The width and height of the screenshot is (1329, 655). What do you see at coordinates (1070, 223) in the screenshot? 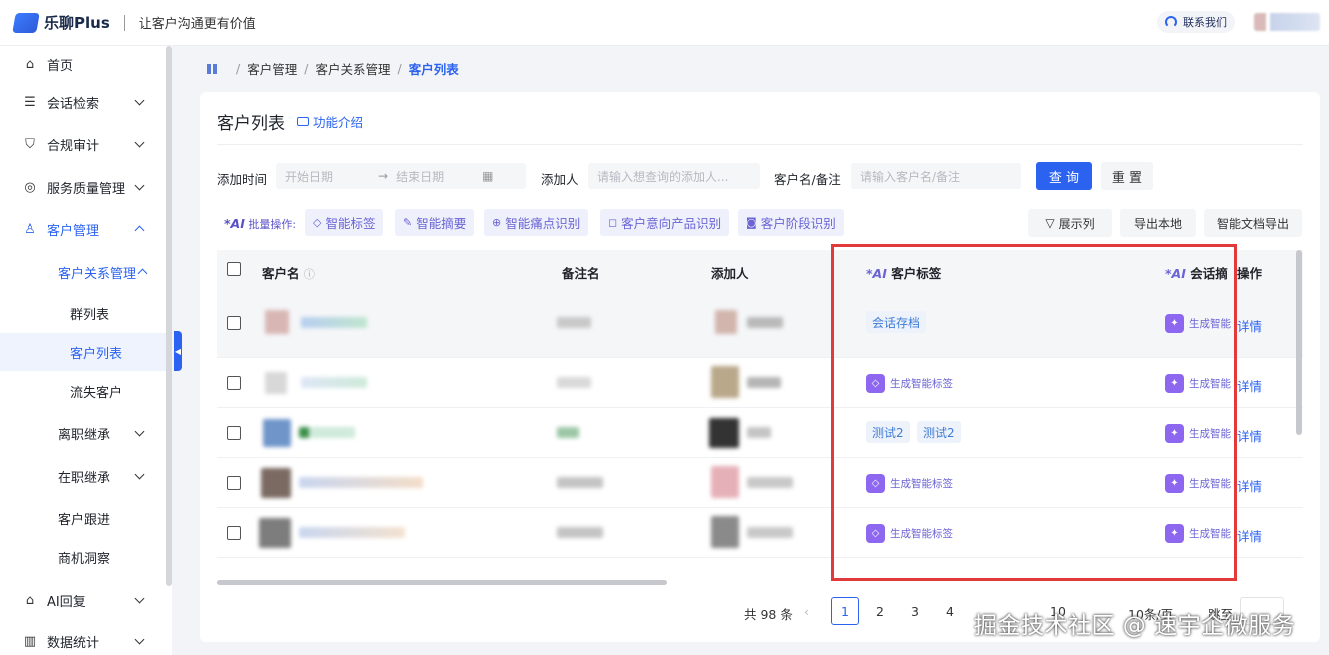
I see `show-columns-button: ▽ 展示列` at bounding box center [1070, 223].